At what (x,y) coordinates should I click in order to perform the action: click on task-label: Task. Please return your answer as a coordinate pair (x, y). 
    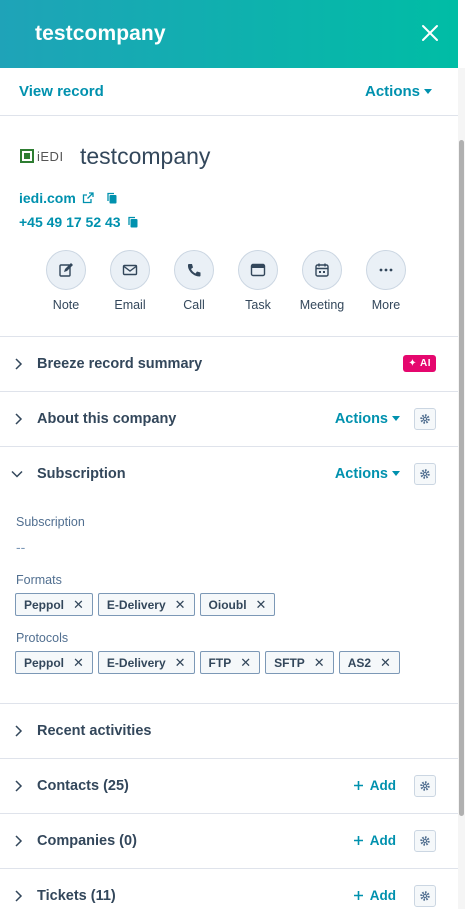
    Looking at the image, I should click on (258, 305).